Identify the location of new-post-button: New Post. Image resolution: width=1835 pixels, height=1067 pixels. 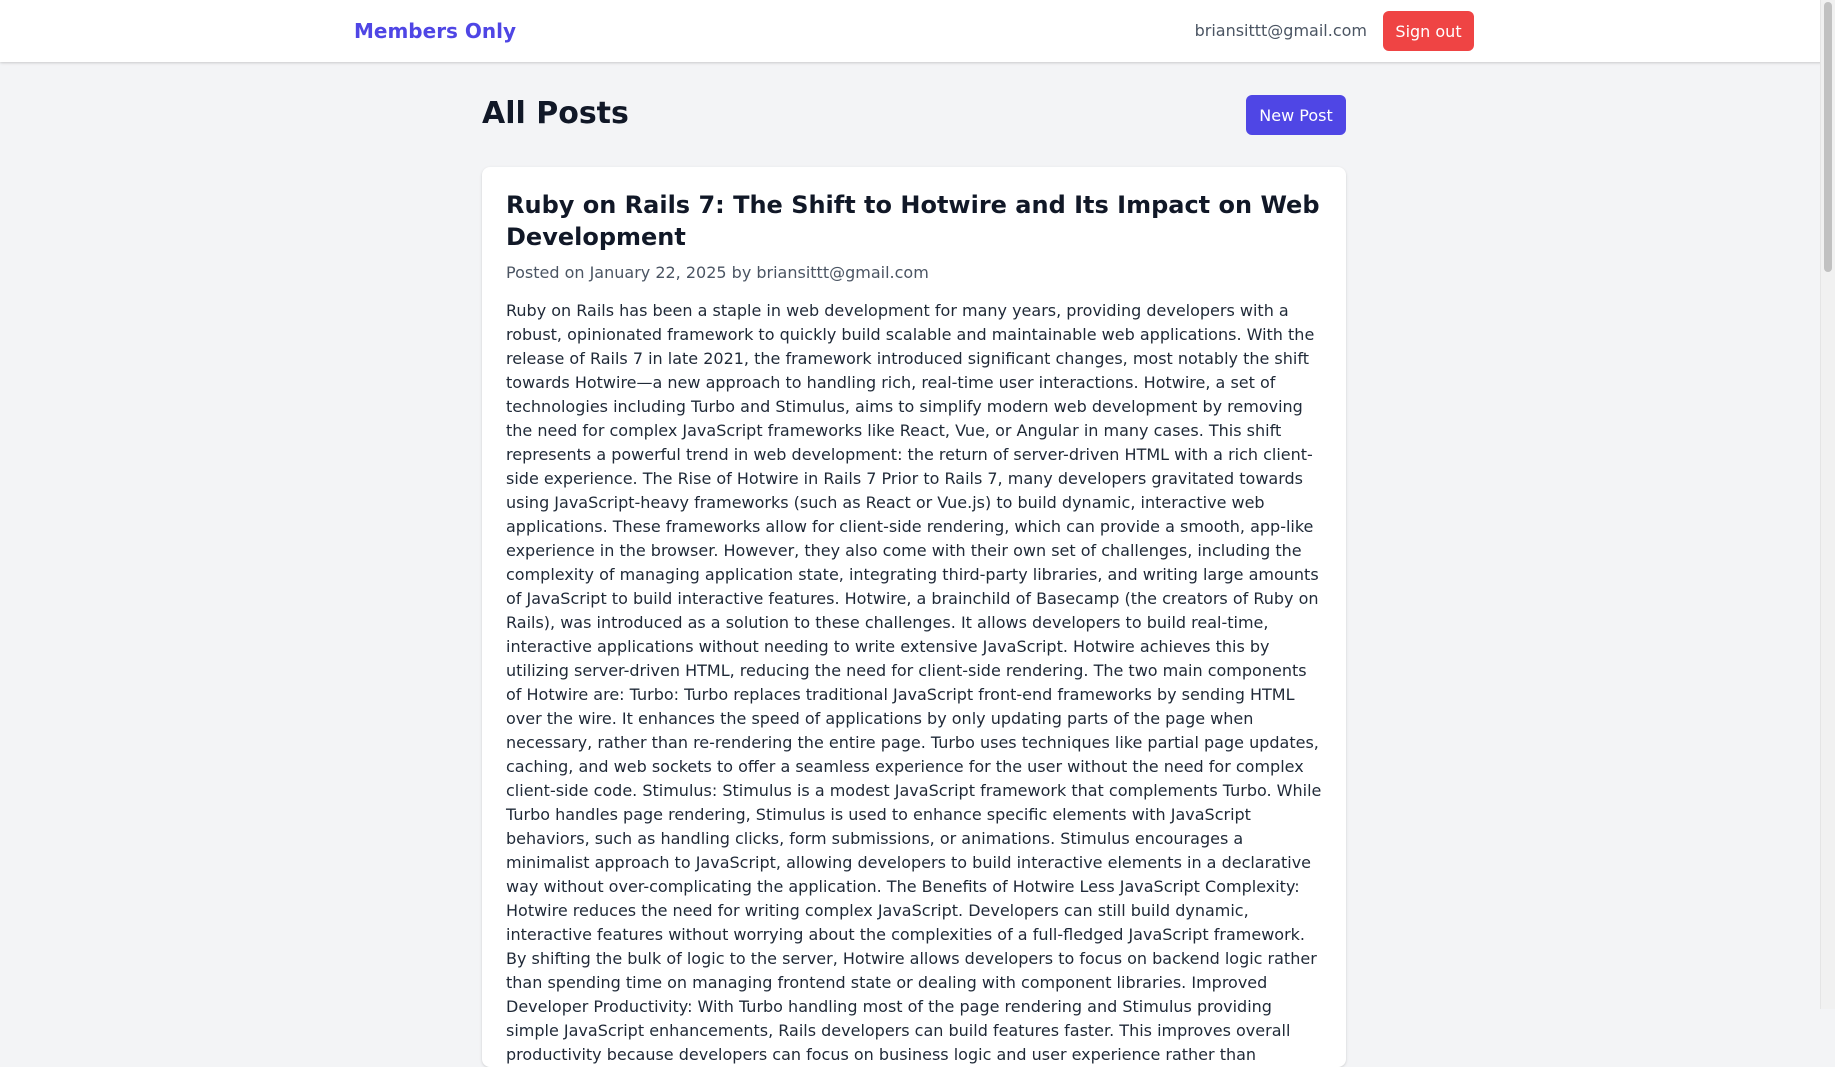
(1296, 115).